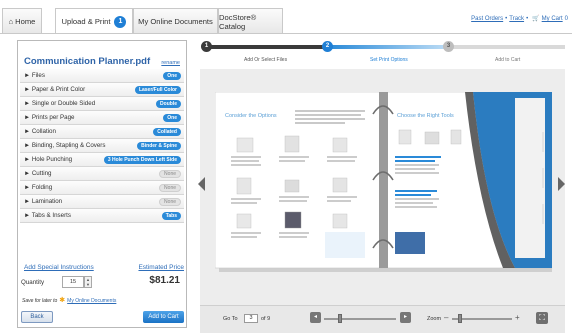 The image size is (572, 335). I want to click on chevron-left-icon, so click(201, 184).